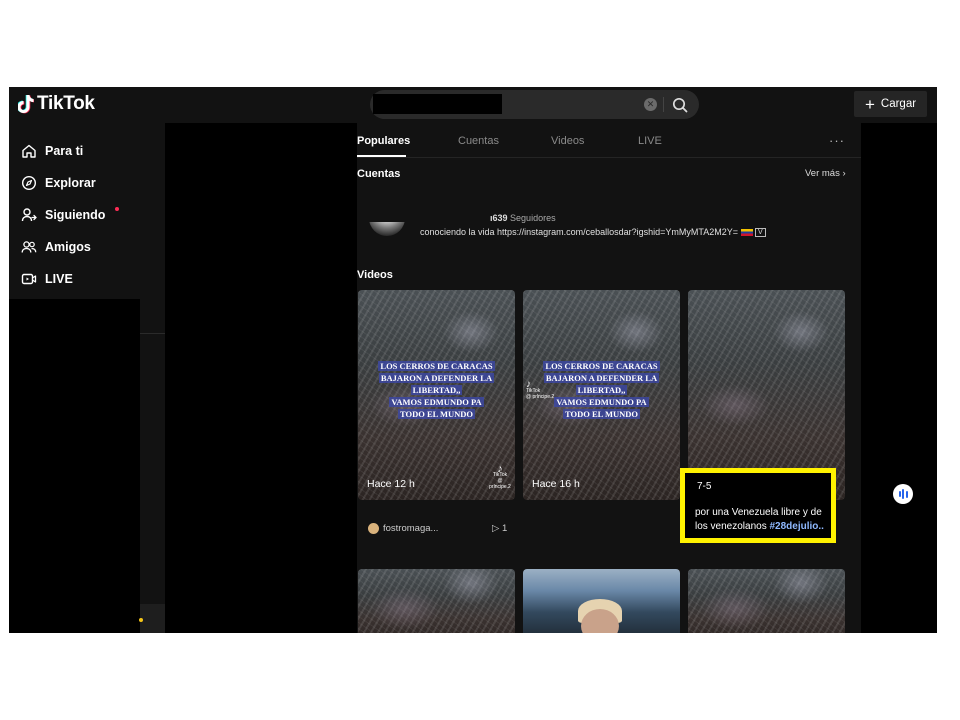  What do you see at coordinates (499, 218) in the screenshot?
I see `followers-count: ı639` at bounding box center [499, 218].